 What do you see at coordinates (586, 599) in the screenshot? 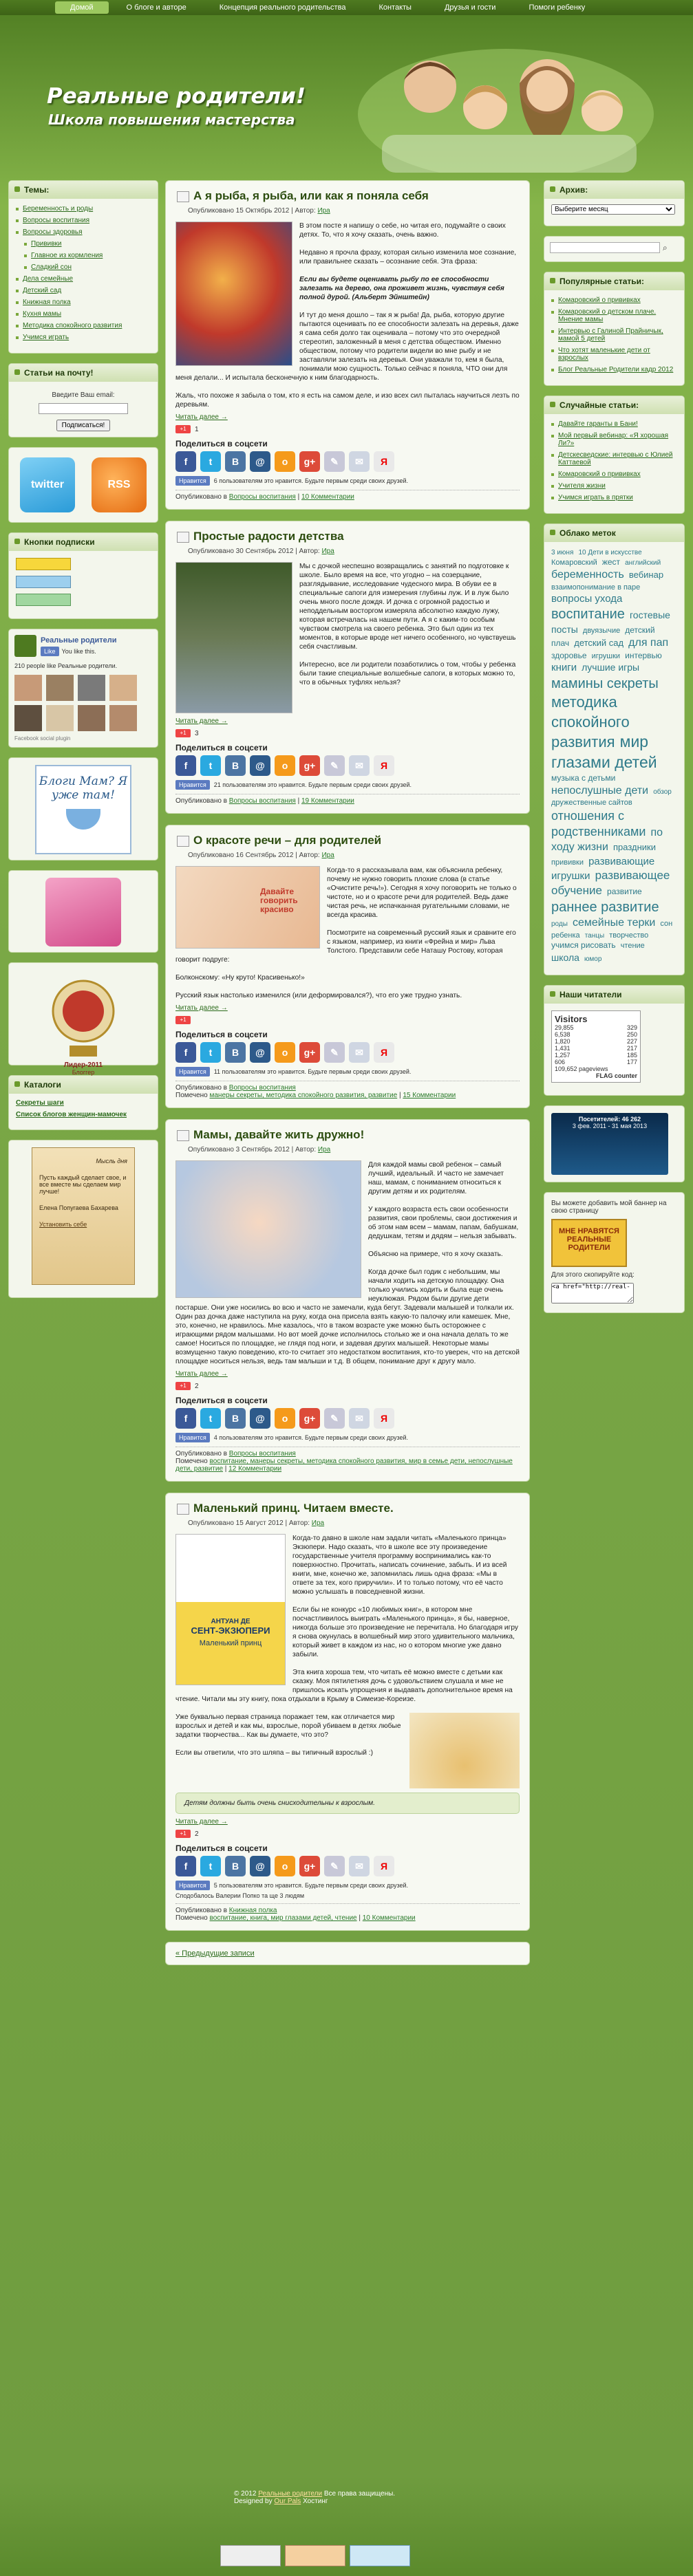
I see `tag-link: вопросы ухода` at bounding box center [586, 599].